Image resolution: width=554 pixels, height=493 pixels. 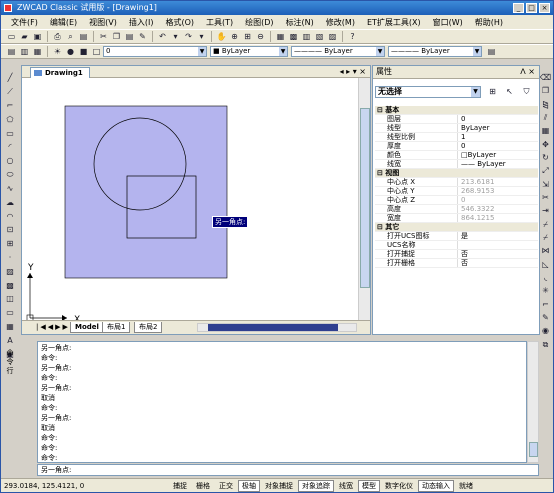 What do you see at coordinates (545, 277) in the screenshot?
I see `fillet-icon: ◟` at bounding box center [545, 277].